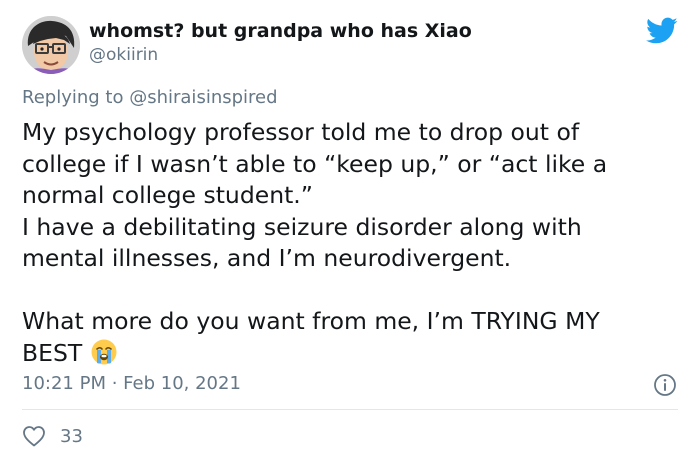  What do you see at coordinates (104, 352) in the screenshot?
I see `loudly-crying-face-emoji-icon` at bounding box center [104, 352].